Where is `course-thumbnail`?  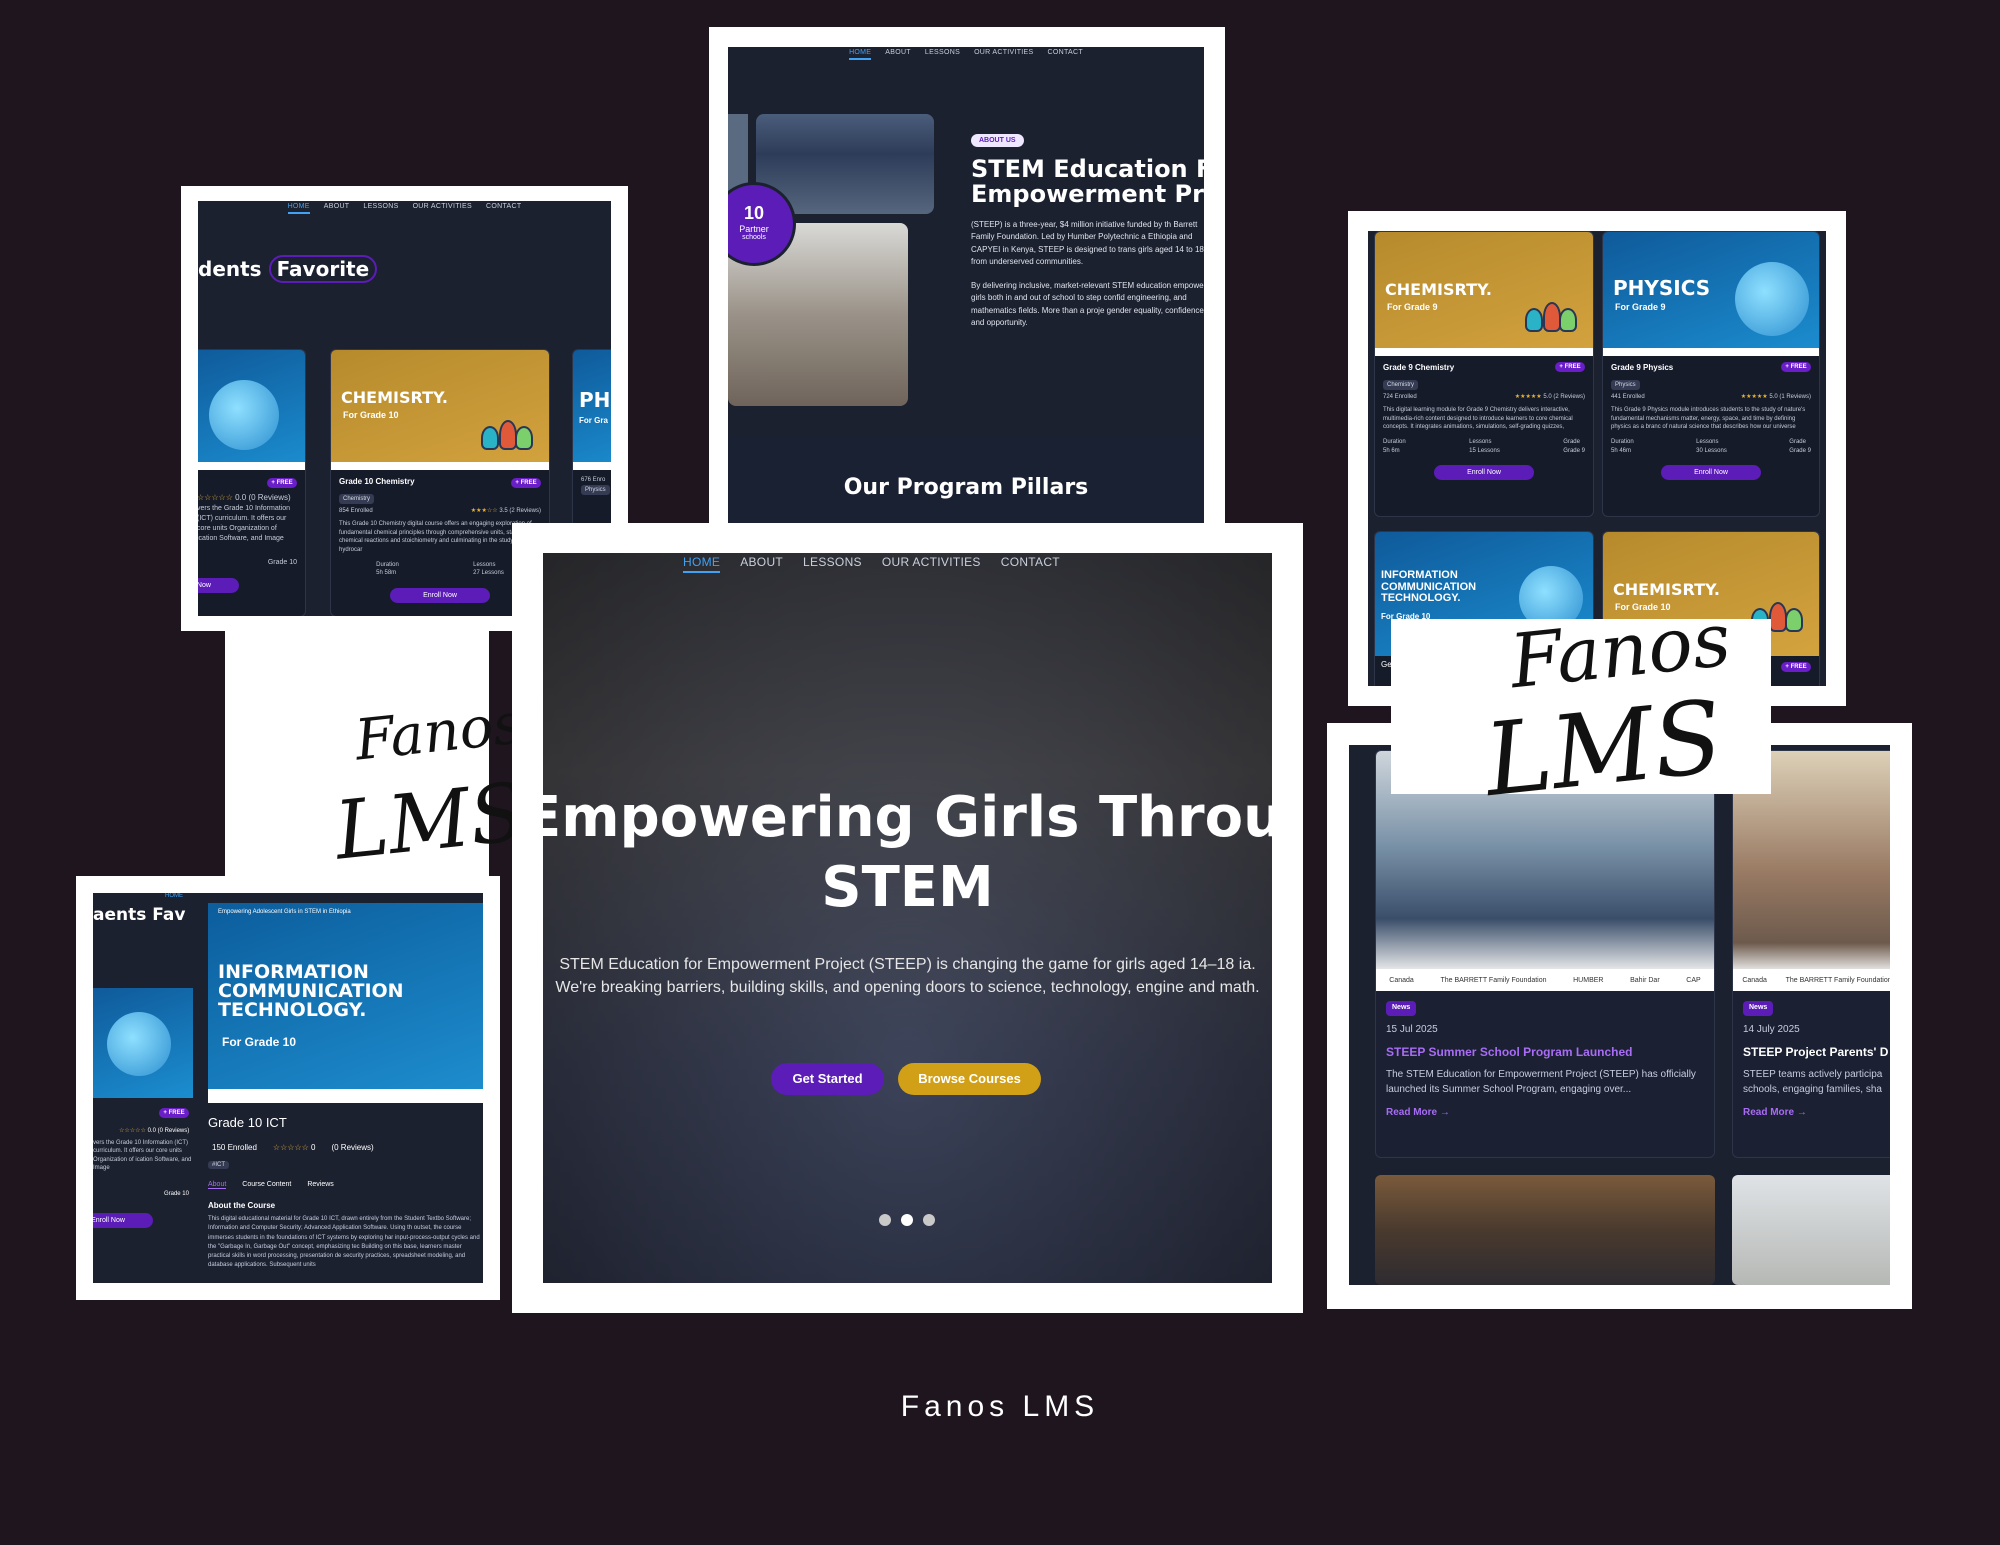 course-thumbnail is located at coordinates (143, 1043).